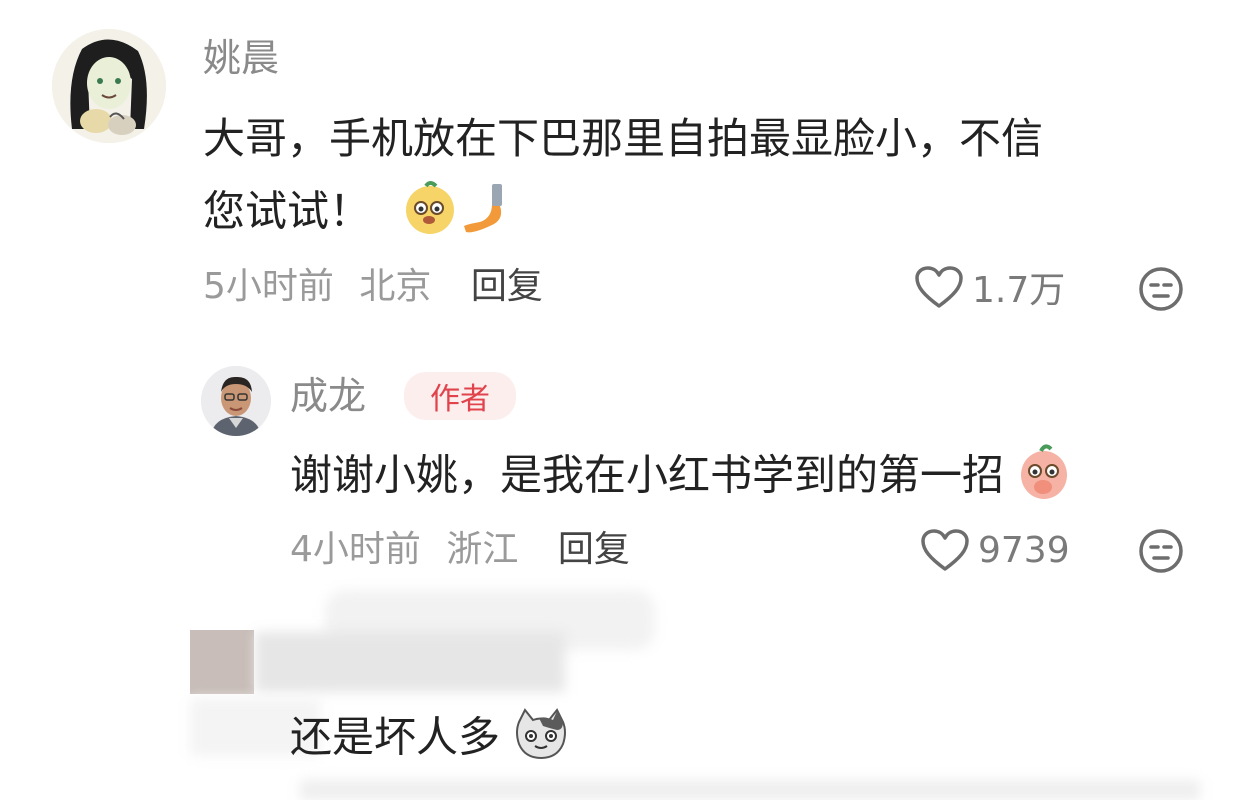 This screenshot has height=800, width=1260. I want to click on avatar-yaochen, so click(109, 86).